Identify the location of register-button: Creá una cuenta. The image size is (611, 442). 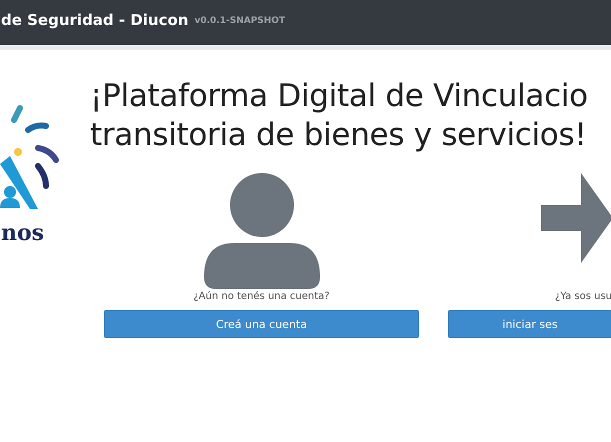
(261, 324).